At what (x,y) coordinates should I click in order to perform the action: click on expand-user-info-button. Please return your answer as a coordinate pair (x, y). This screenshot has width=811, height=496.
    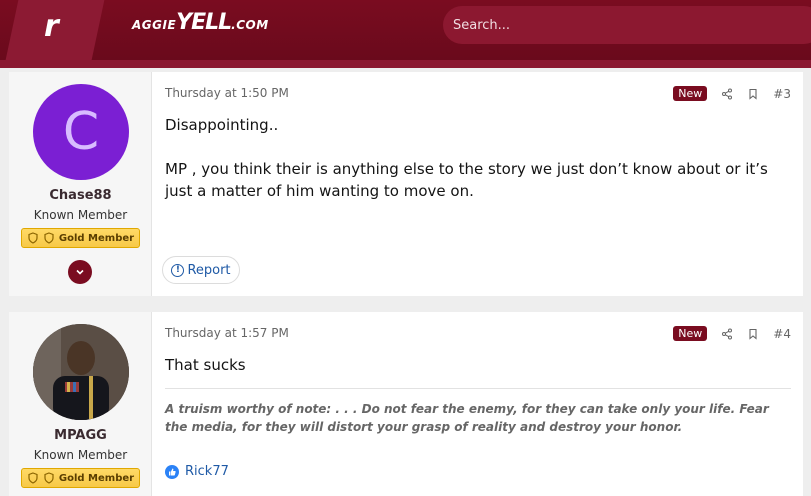
    Looking at the image, I should click on (80, 272).